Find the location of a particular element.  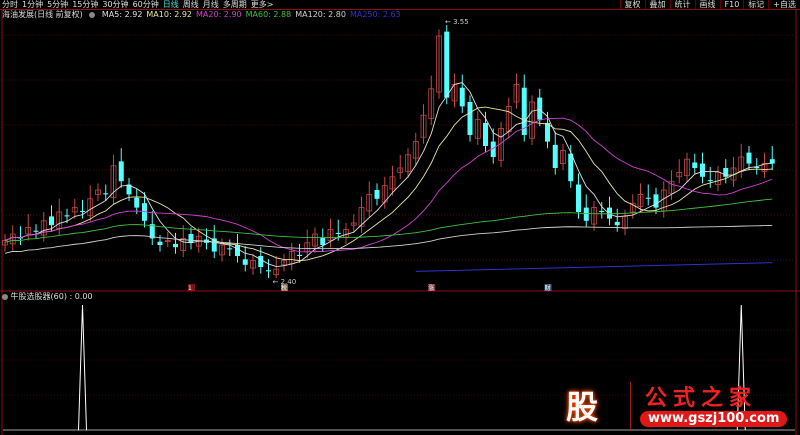

period-tab: 更多> is located at coordinates (262, 4).